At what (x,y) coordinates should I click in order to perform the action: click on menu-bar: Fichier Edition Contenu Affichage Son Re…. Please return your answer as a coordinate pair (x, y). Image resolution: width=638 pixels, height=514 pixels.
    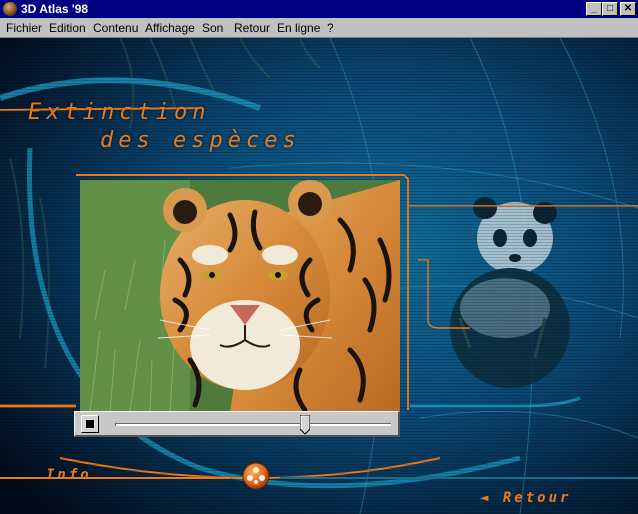
    Looking at the image, I should click on (319, 28).